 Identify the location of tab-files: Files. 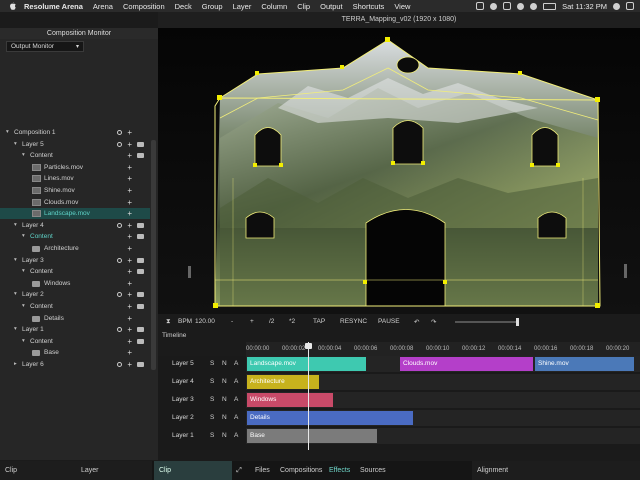
(260, 470).